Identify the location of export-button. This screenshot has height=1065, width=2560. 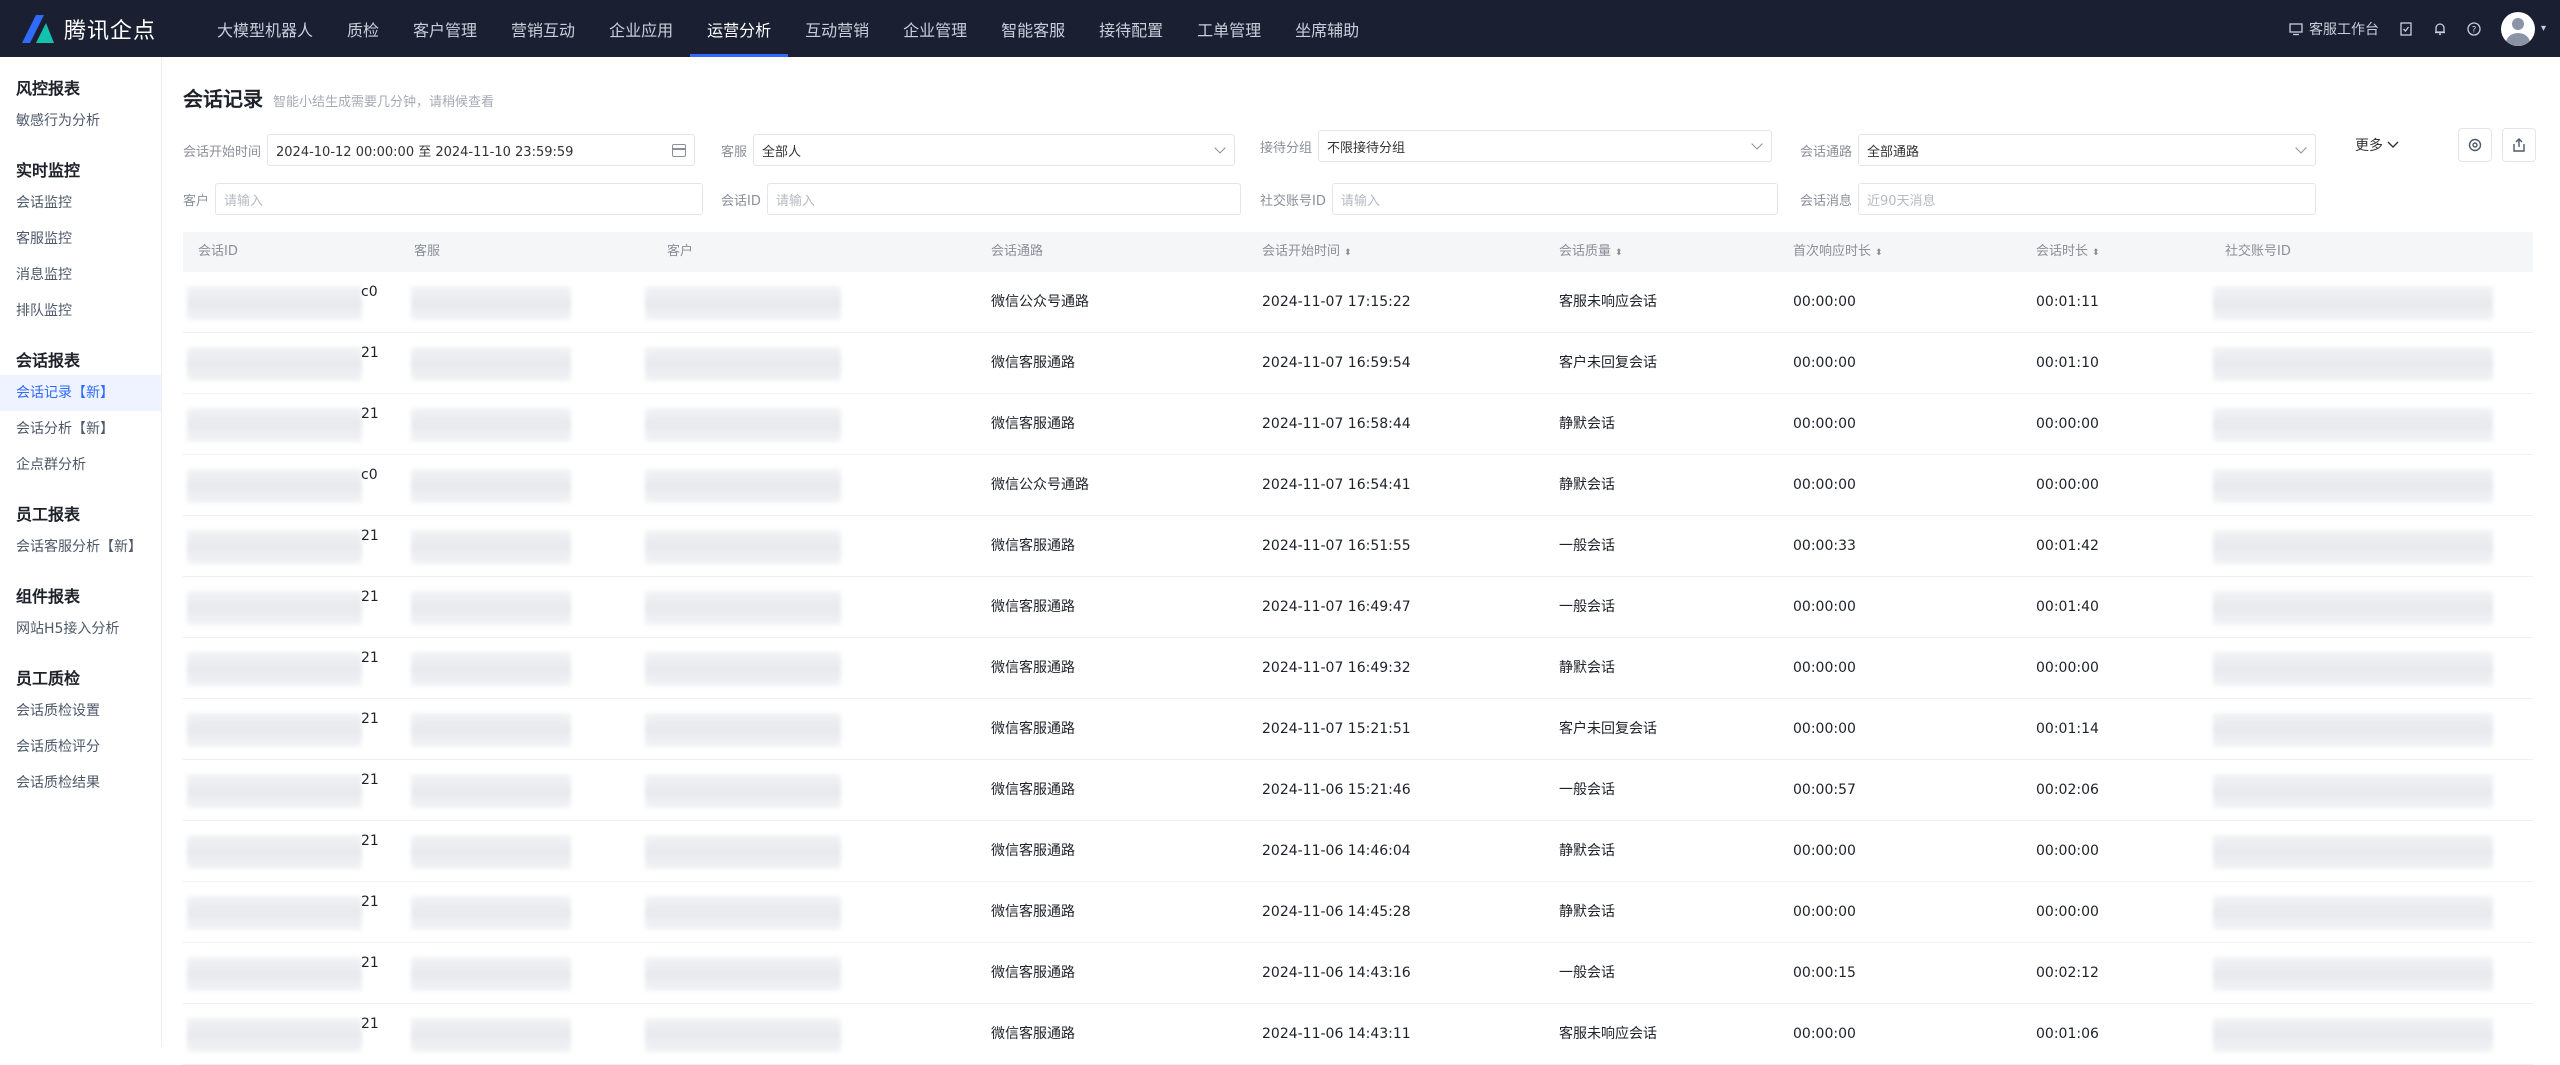
(2519, 145).